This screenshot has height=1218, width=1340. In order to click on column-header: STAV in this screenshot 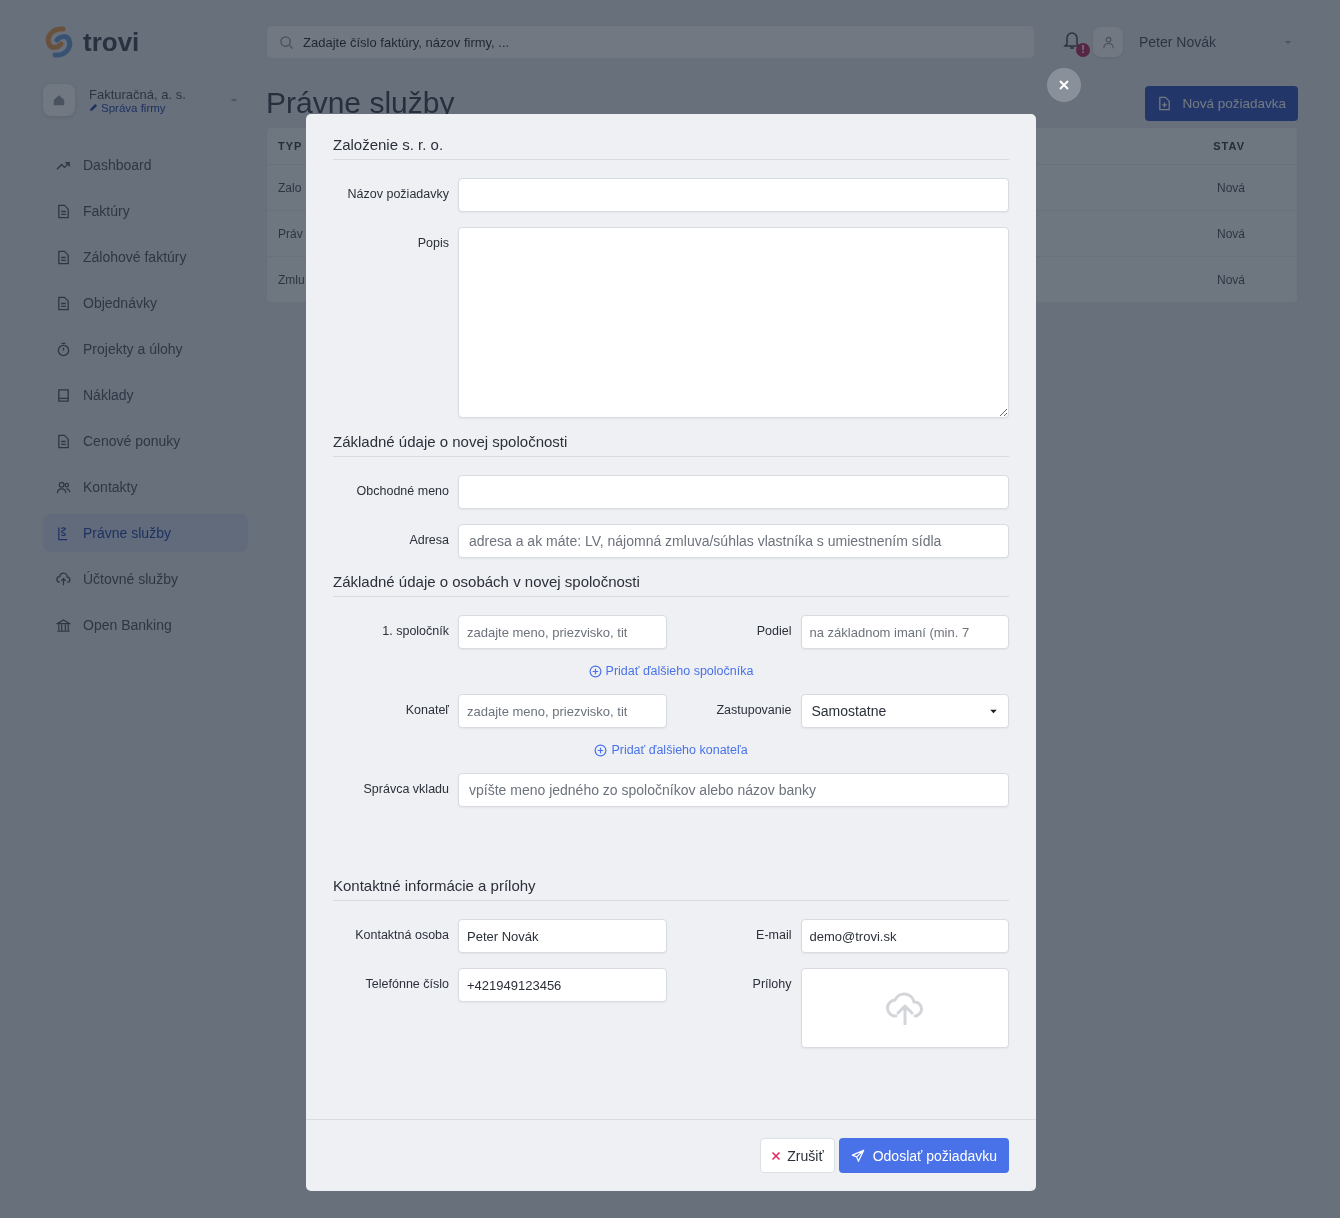, I will do `click(1229, 146)`.